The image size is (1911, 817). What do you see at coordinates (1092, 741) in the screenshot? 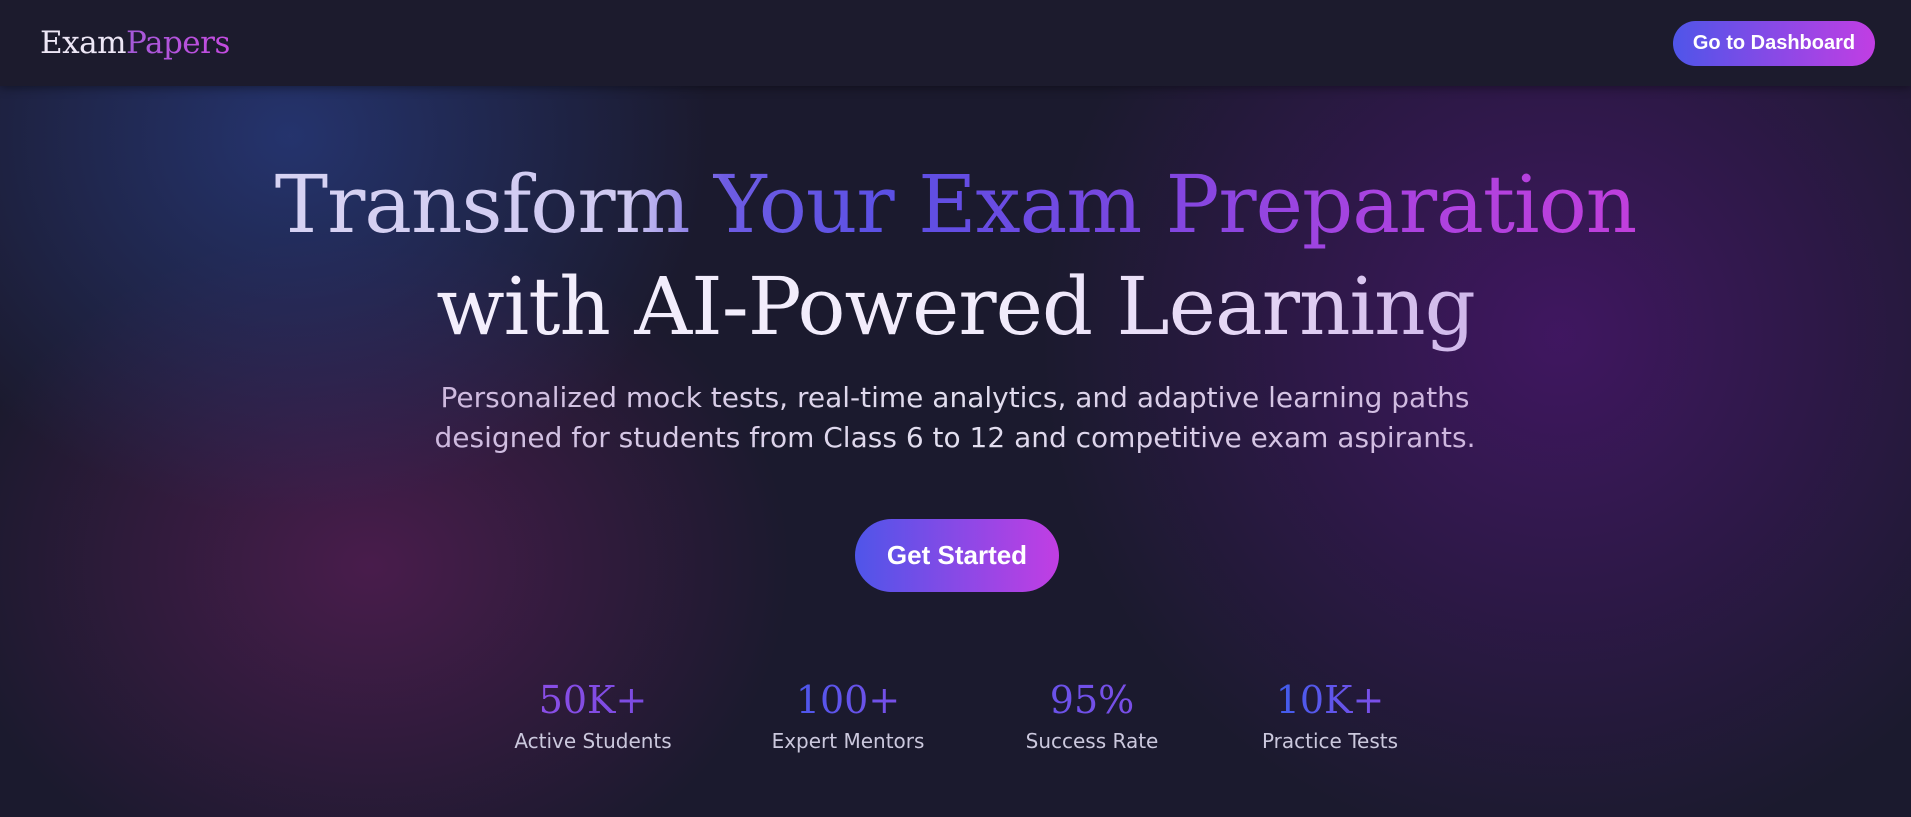
I see `stat-label: Success Rate` at bounding box center [1092, 741].